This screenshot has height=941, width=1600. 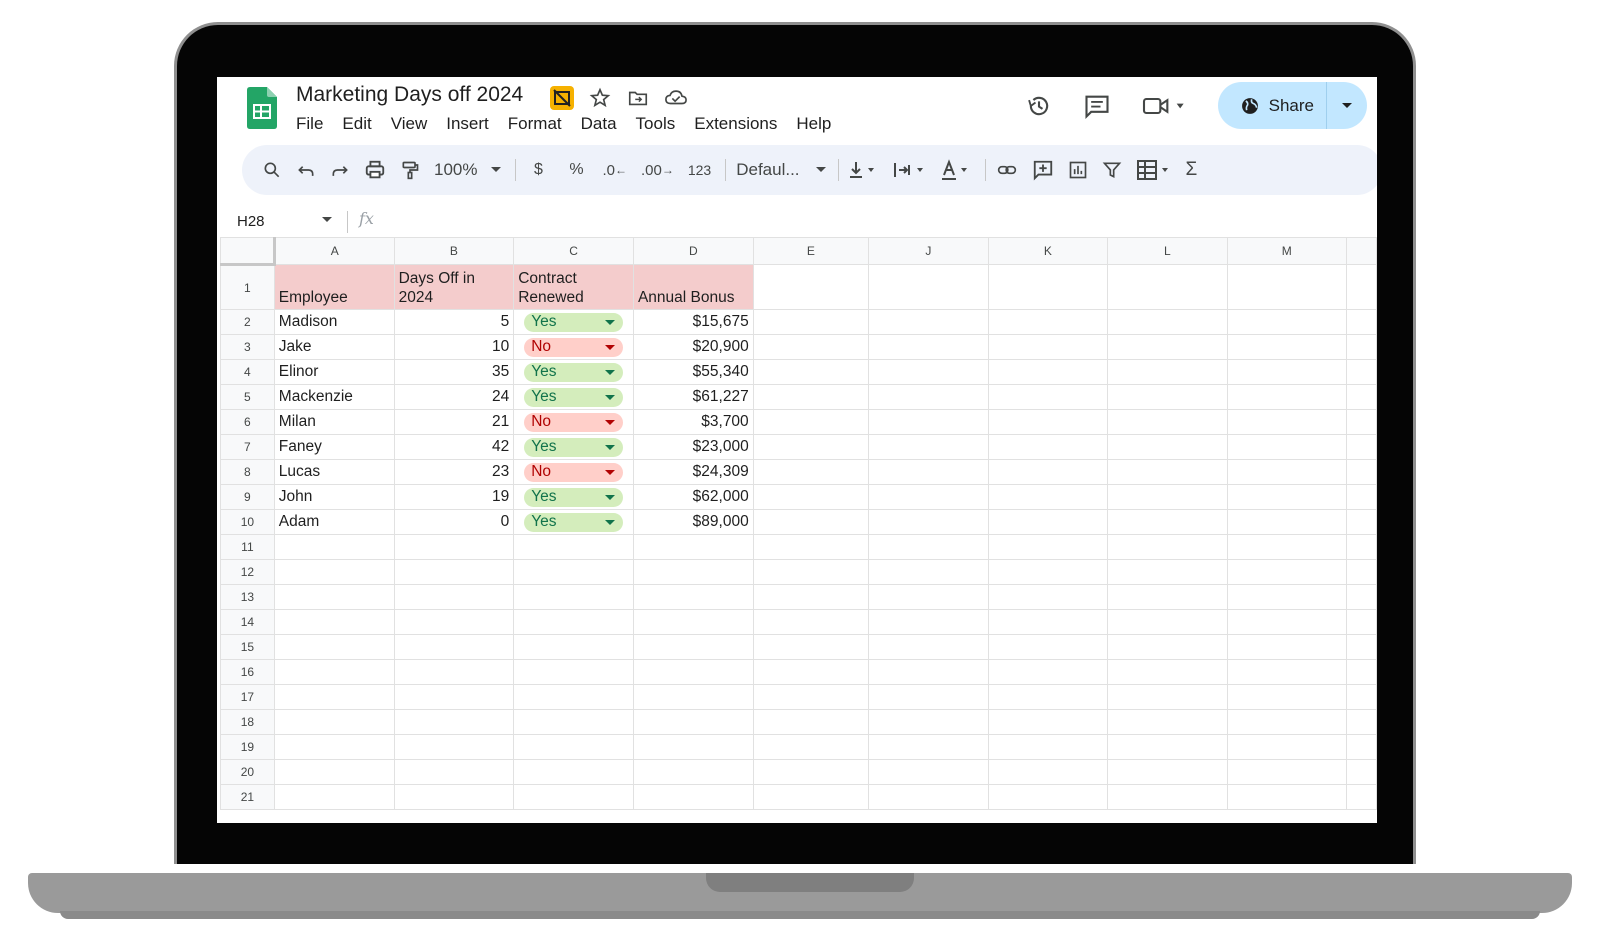 I want to click on number-format-button: 123, so click(x=699, y=170).